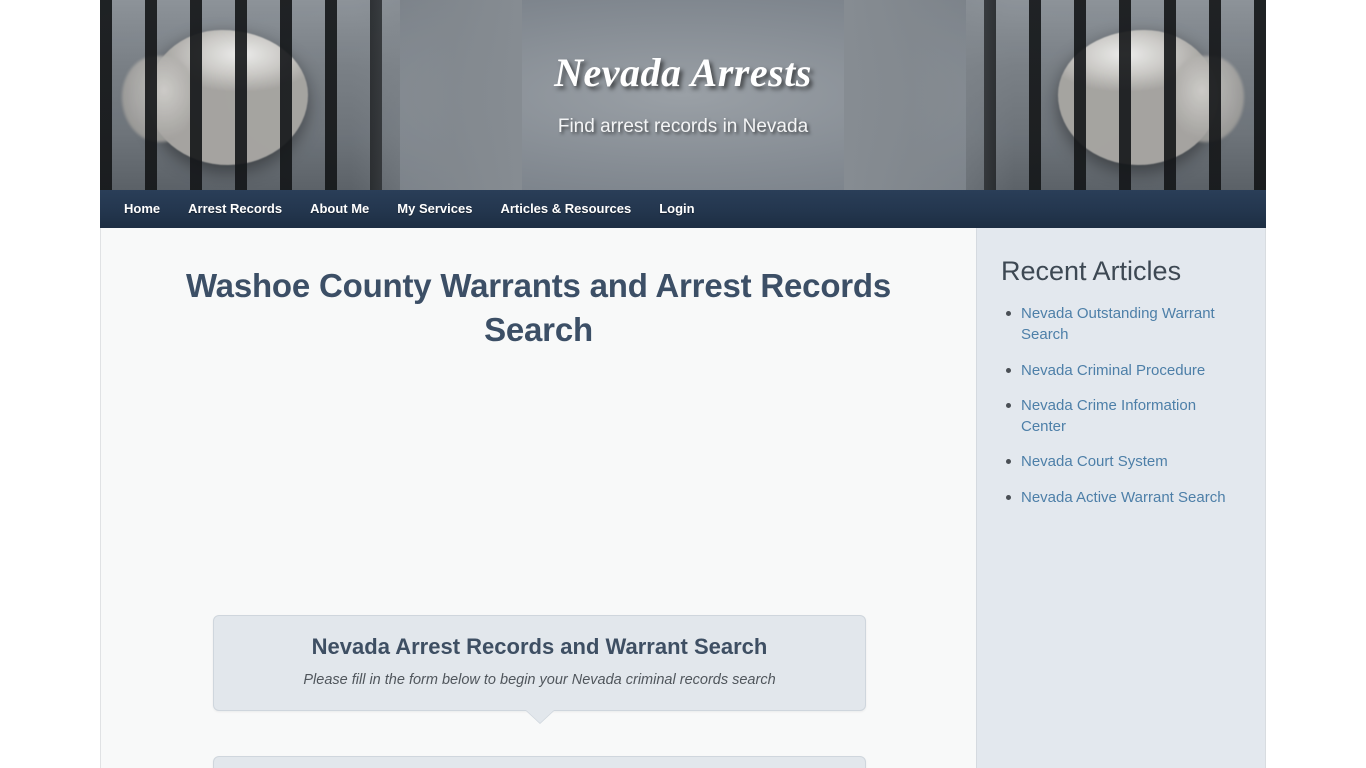 Image resolution: width=1366 pixels, height=768 pixels. I want to click on sidebar-link-criminal-procedure: Nevada Criminal Procedure, so click(1113, 370).